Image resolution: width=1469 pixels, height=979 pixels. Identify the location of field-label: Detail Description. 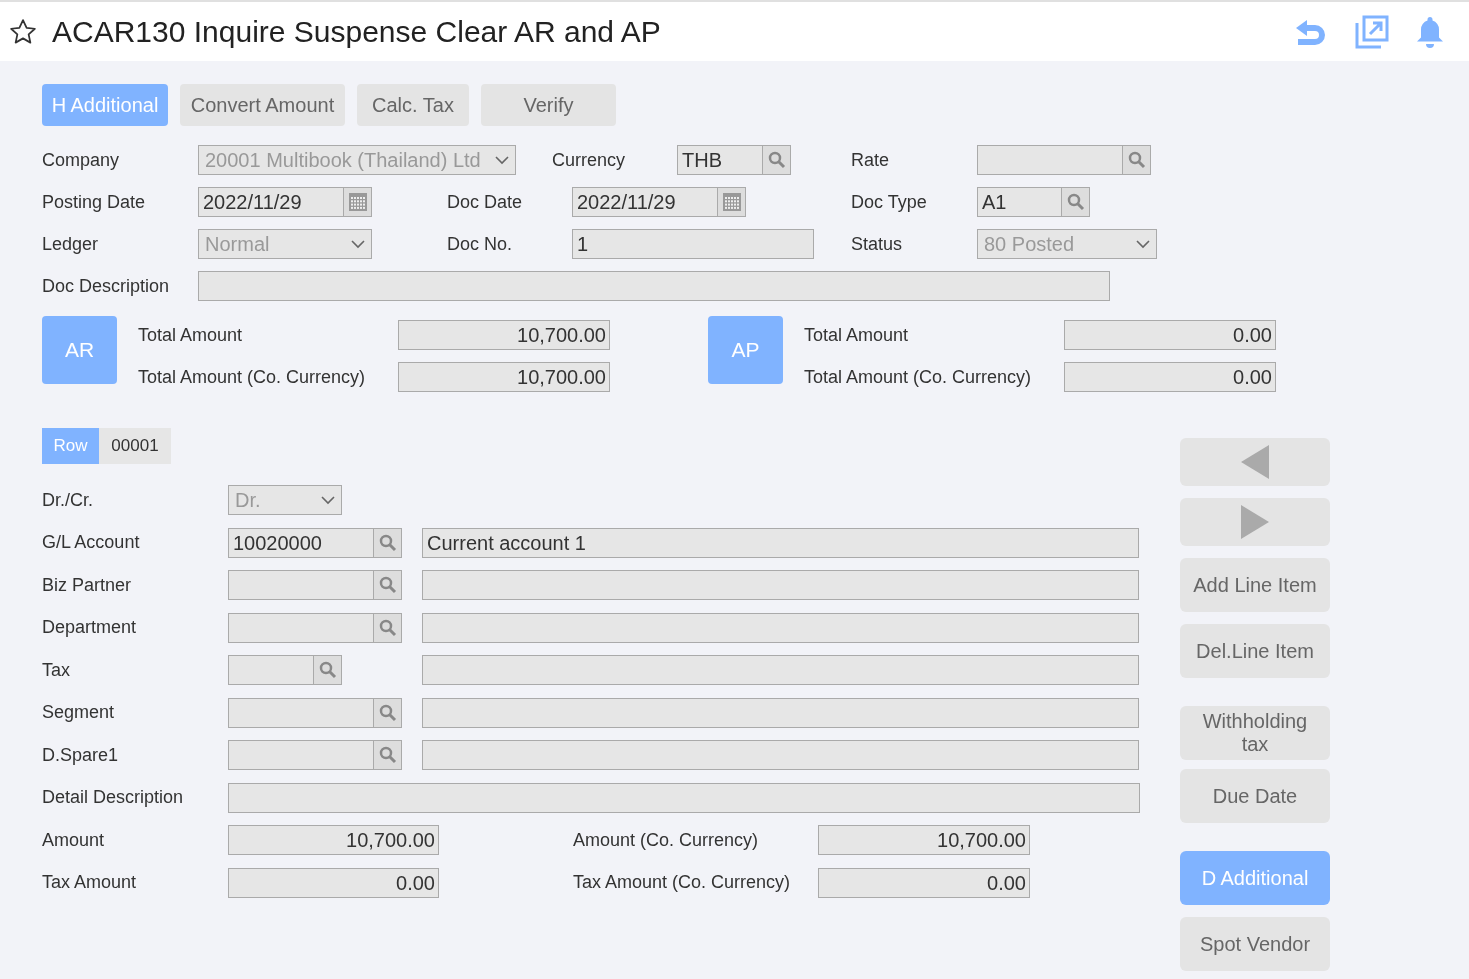
(113, 798).